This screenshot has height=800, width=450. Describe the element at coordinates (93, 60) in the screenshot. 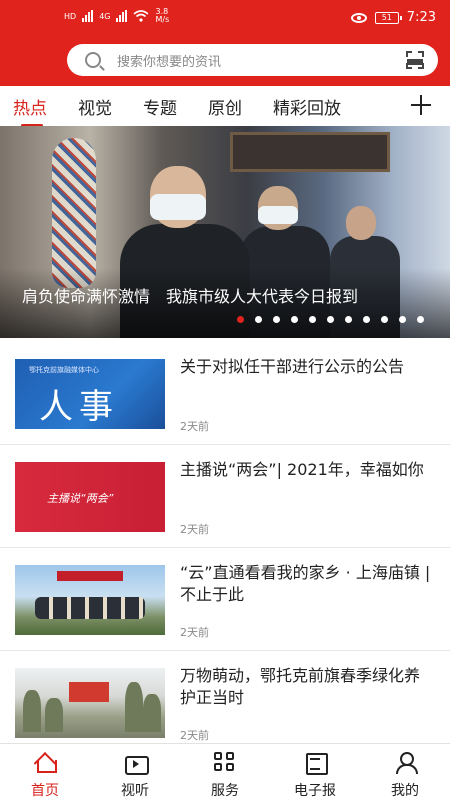

I see `search-icon` at that location.